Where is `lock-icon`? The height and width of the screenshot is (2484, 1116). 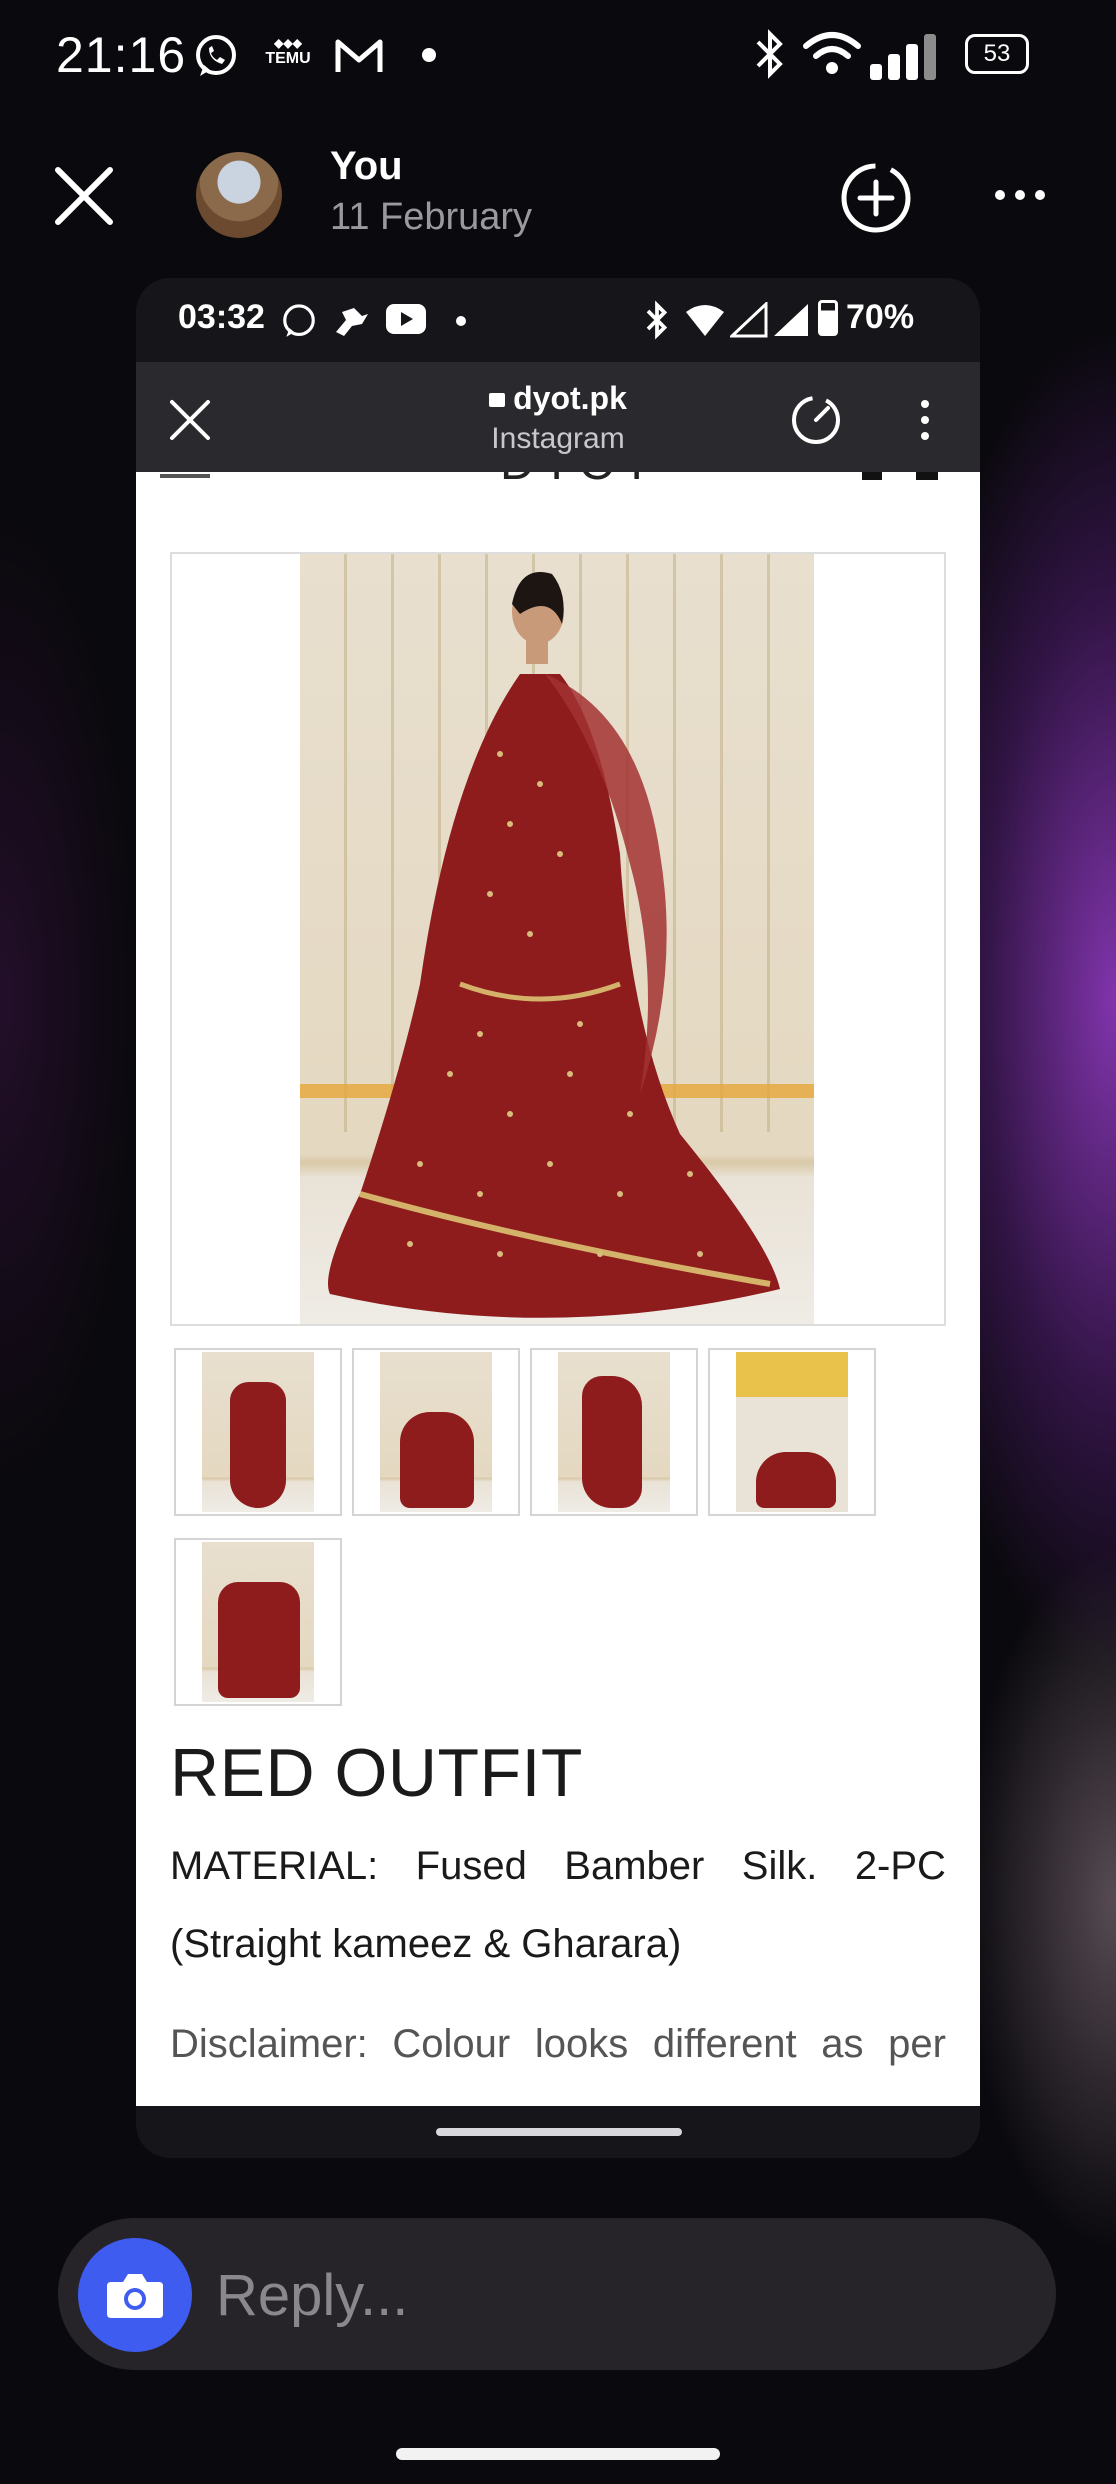 lock-icon is located at coordinates (497, 400).